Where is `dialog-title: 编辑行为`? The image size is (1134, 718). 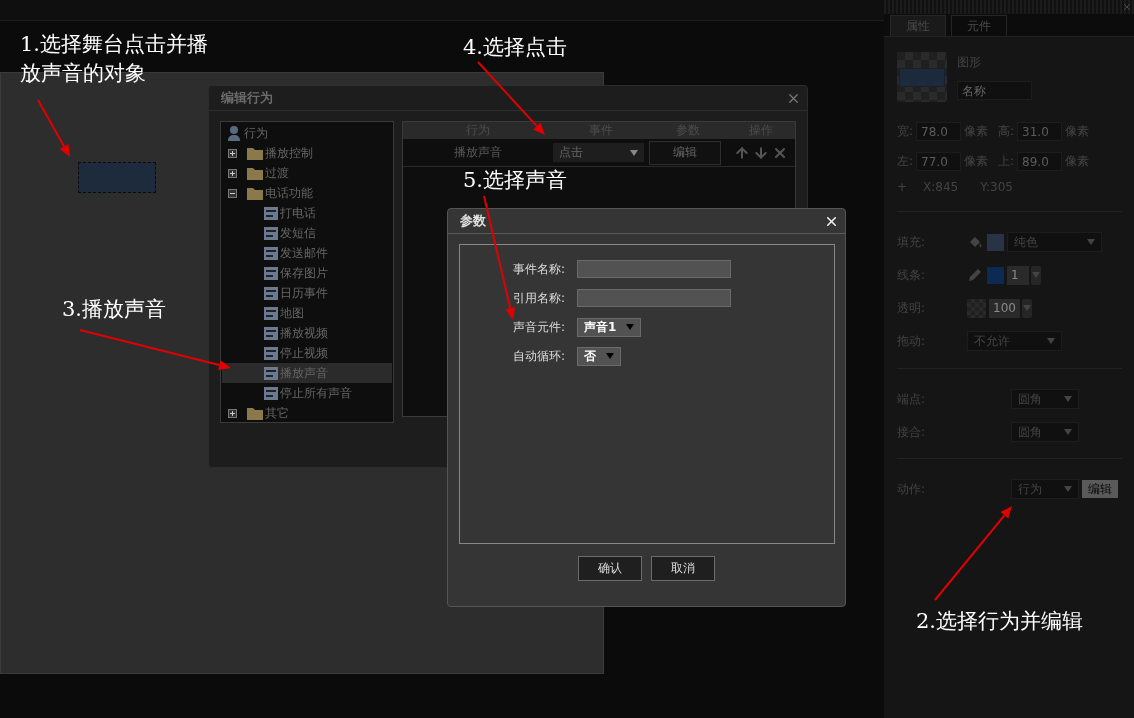 dialog-title: 编辑行为 is located at coordinates (247, 98).